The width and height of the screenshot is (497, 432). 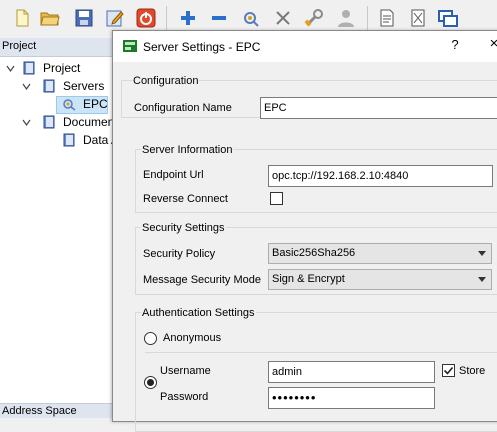 What do you see at coordinates (378, 108) in the screenshot?
I see `configuration-name-input: EPC` at bounding box center [378, 108].